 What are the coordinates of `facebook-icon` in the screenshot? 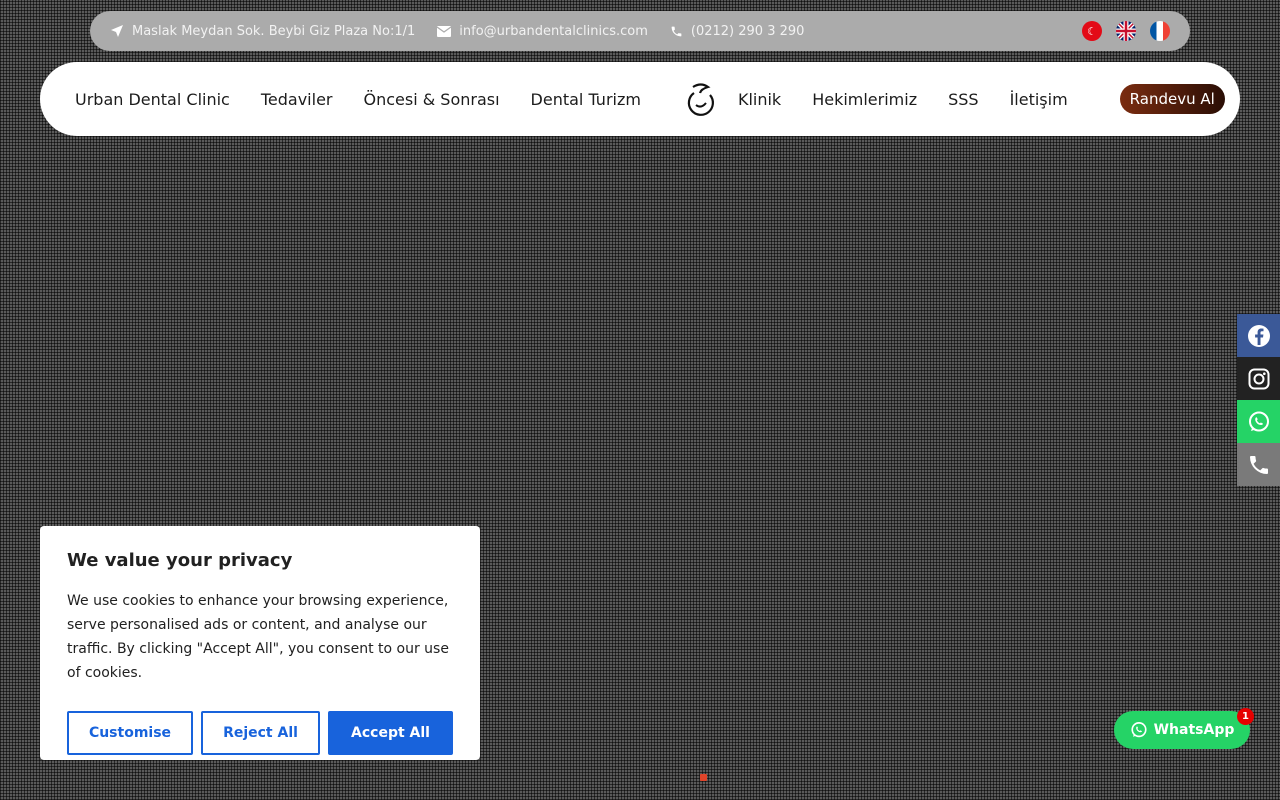 It's located at (1258, 335).